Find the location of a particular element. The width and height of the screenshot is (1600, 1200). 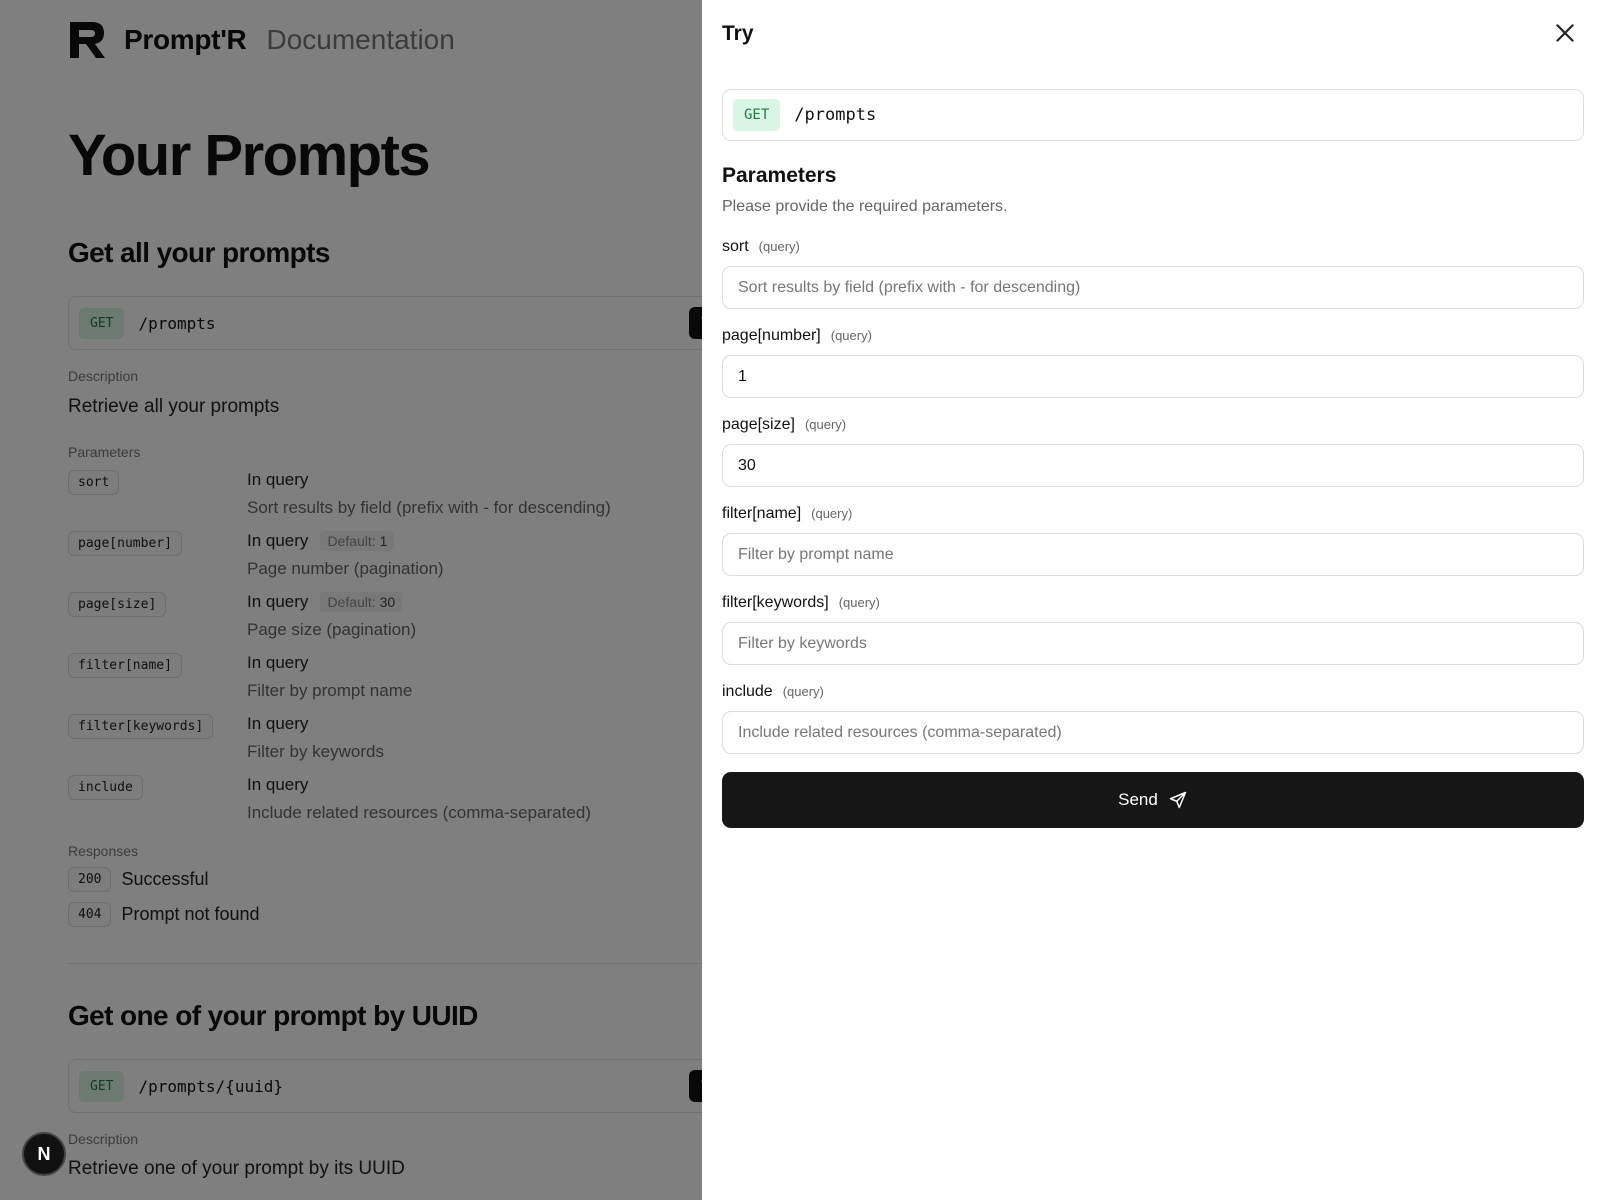

field-label-page-number: page[number] (query) is located at coordinates (797, 336).